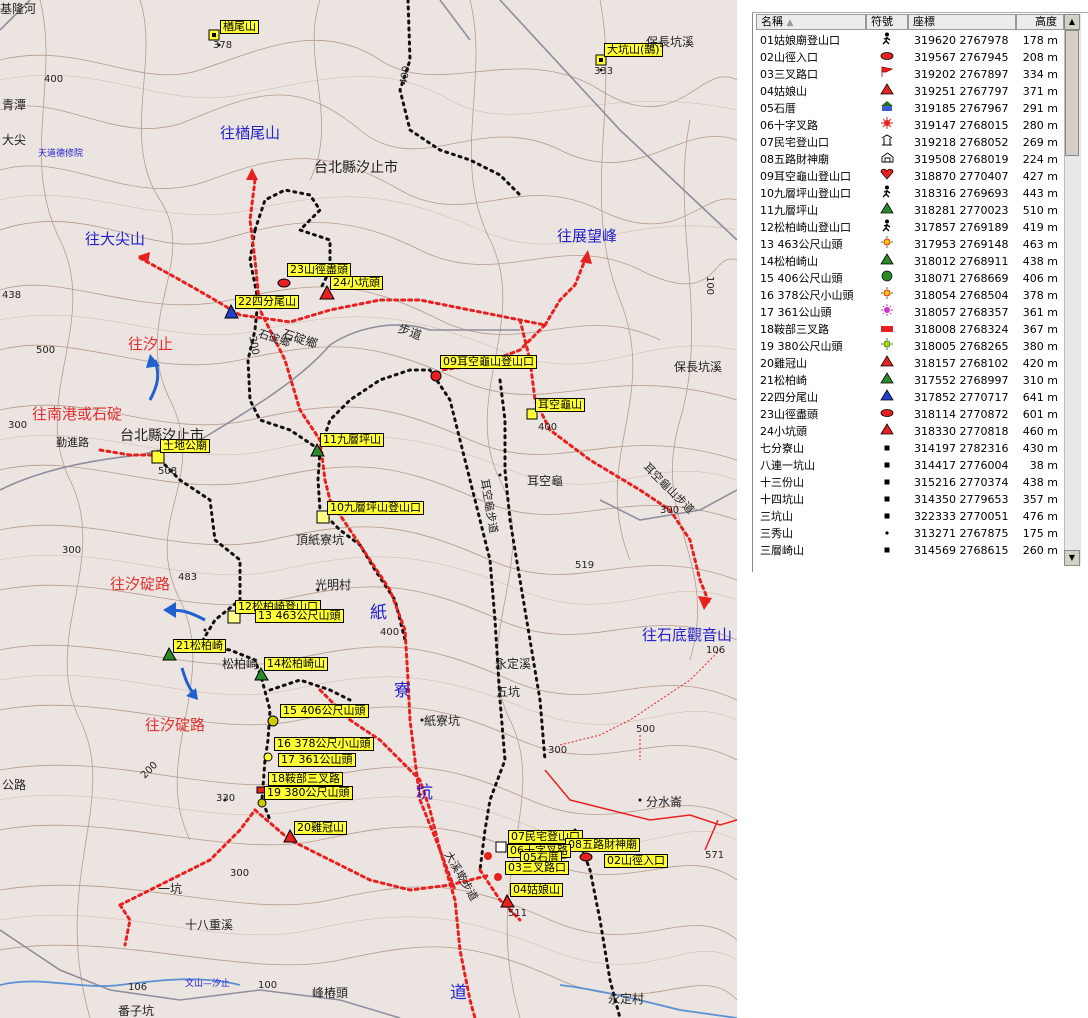  I want to click on table-row: 八連一坑山 314417 2776004 38 m, so click(910, 465).